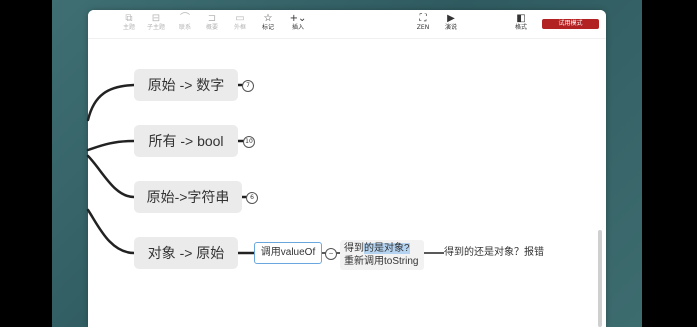 The width and height of the screenshot is (697, 327). What do you see at coordinates (331, 254) in the screenshot?
I see `collapse-toggle: −` at bounding box center [331, 254].